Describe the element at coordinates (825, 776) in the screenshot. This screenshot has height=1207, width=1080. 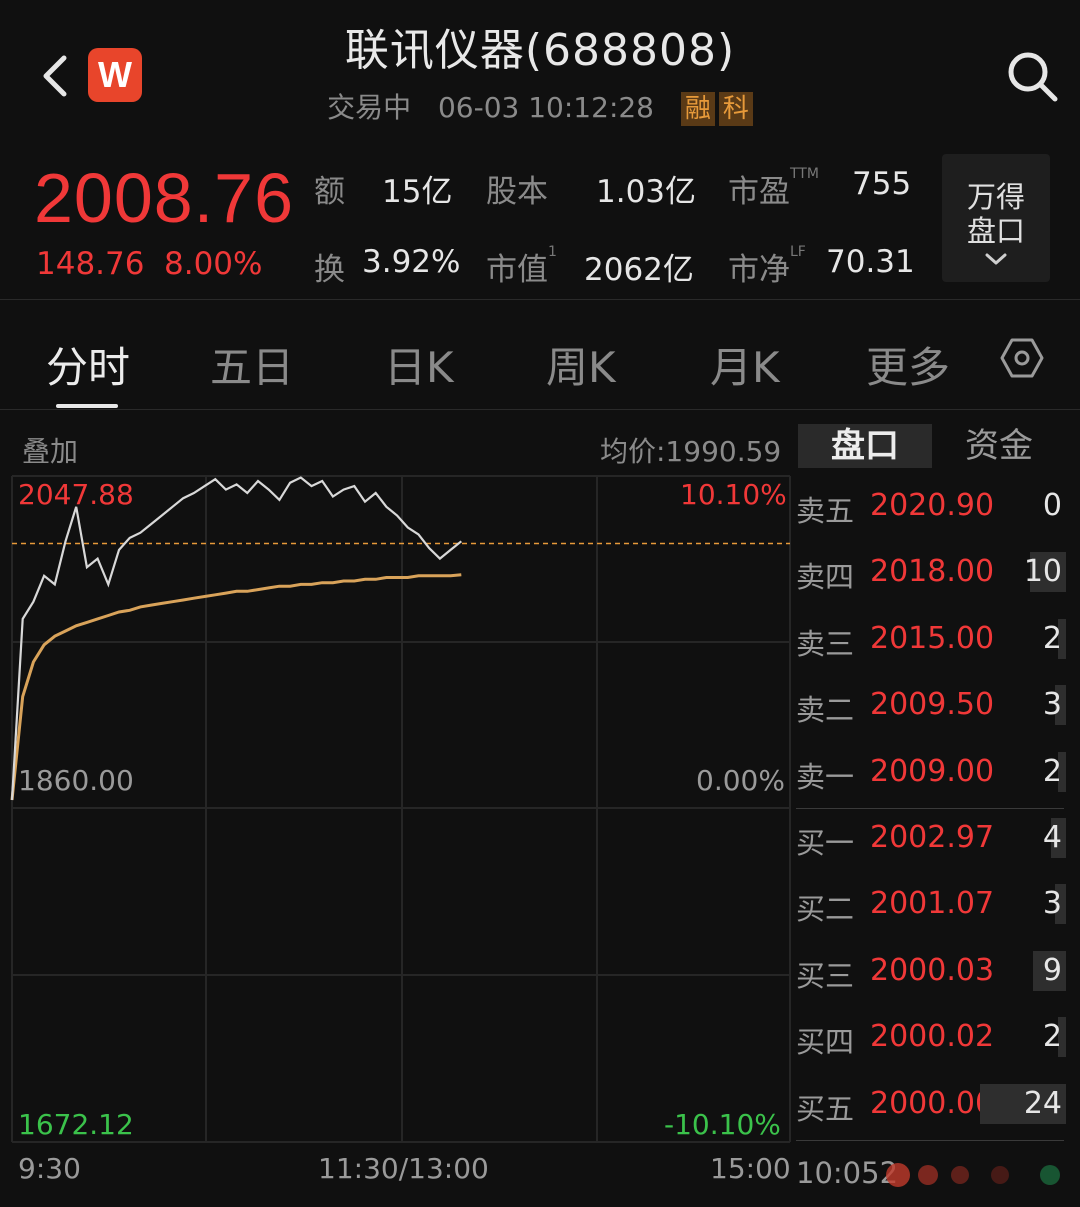
I see `orderbook-level-label: 卖一` at that location.